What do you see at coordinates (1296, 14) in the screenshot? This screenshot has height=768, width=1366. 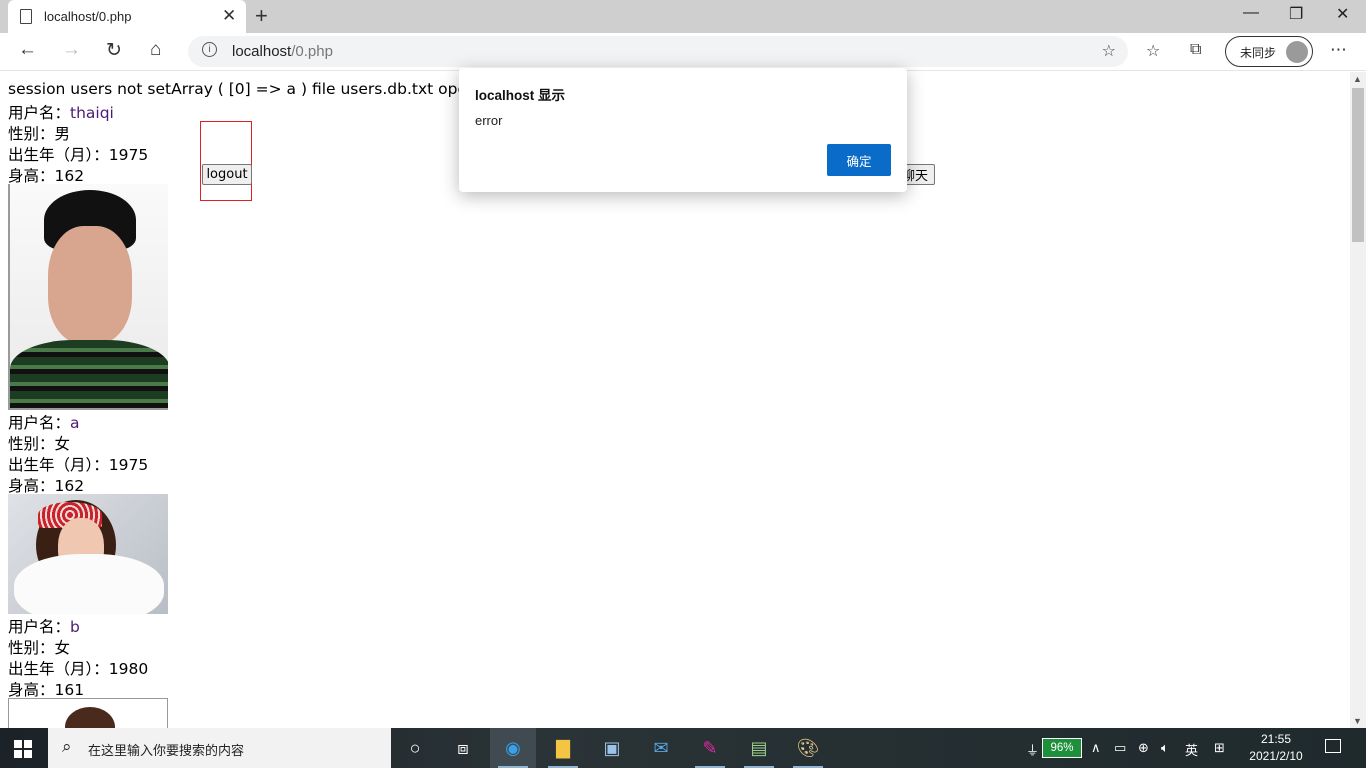 I see `restore-icon: ❐` at bounding box center [1296, 14].